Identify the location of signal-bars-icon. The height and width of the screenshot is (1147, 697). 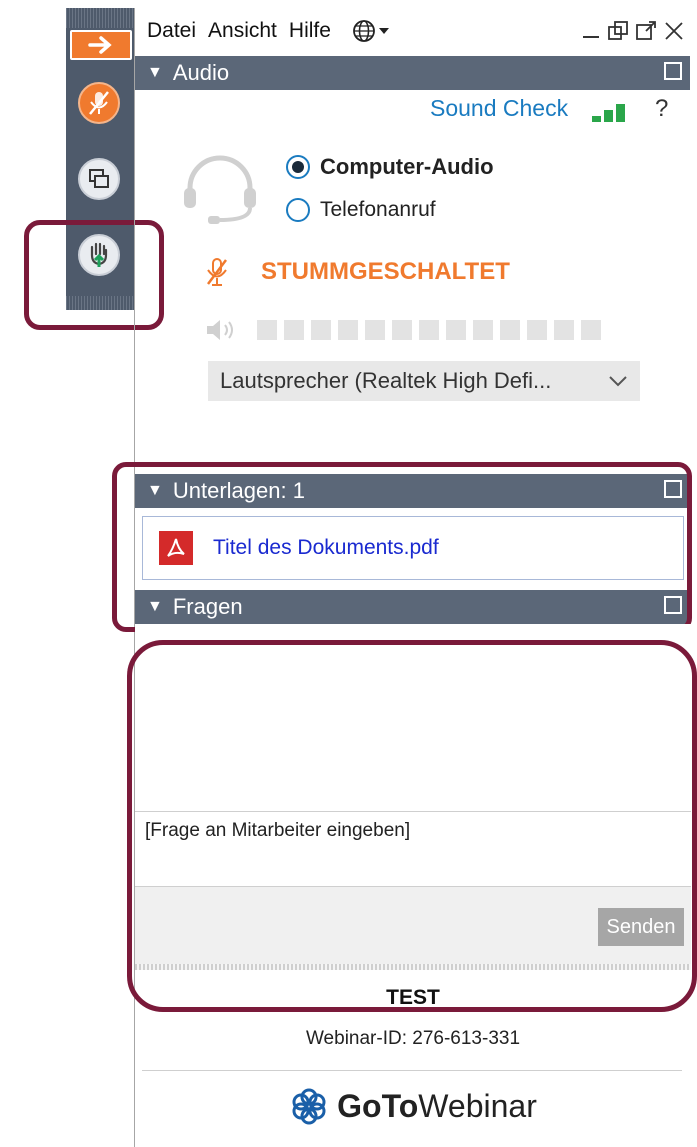
(608, 113).